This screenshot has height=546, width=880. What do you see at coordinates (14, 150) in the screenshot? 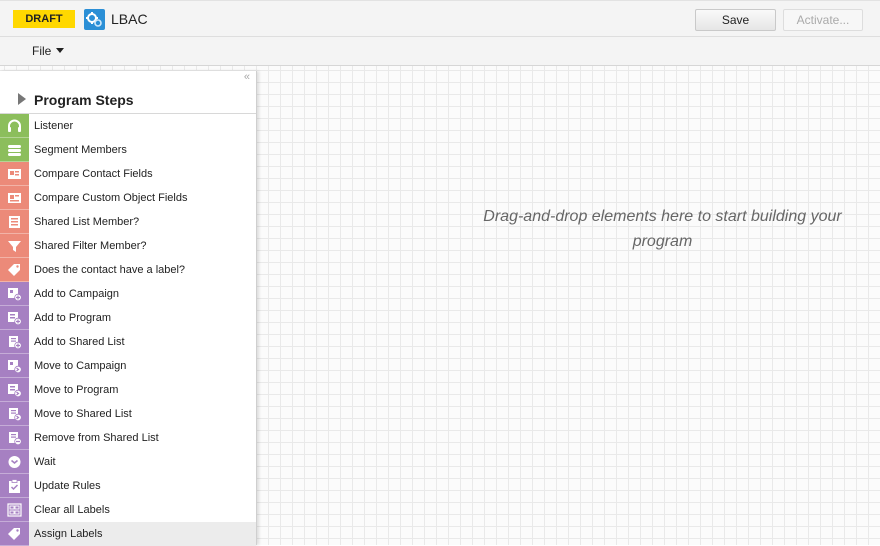
I see `segment-icon` at bounding box center [14, 150].